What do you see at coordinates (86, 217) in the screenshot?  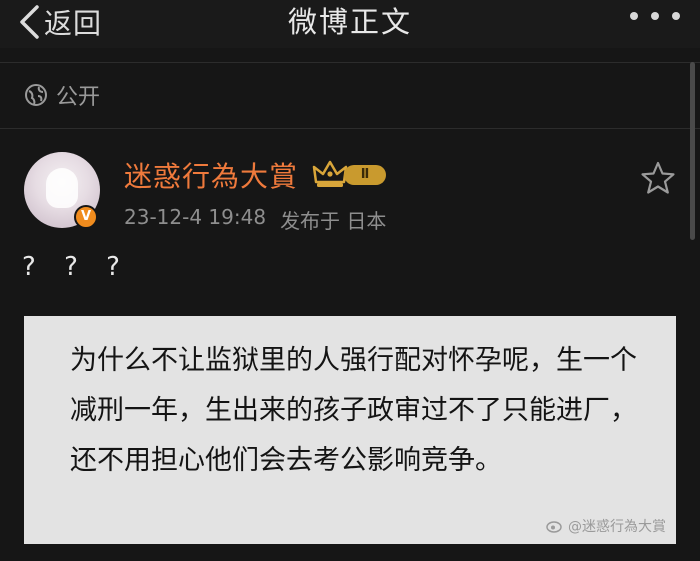 I see `verified-badge-icon: V` at bounding box center [86, 217].